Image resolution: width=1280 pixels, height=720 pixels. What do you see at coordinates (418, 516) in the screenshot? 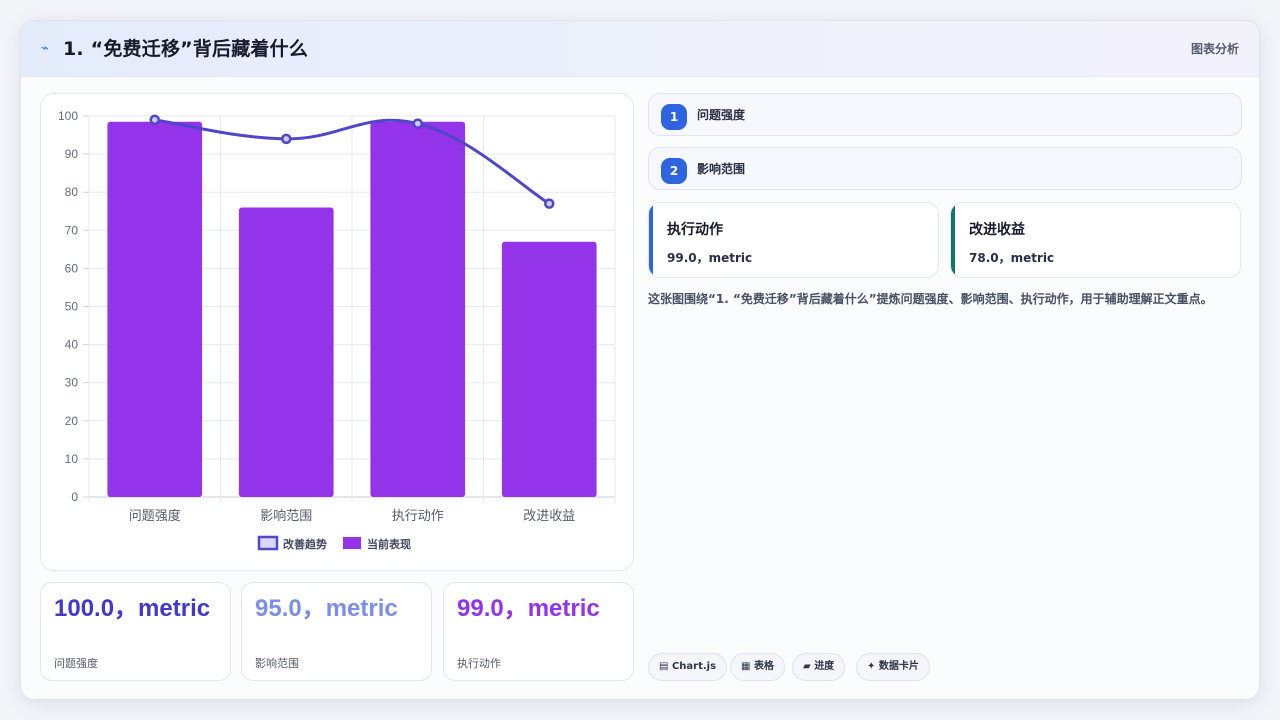
I see `x-category-label: 执行动作` at bounding box center [418, 516].